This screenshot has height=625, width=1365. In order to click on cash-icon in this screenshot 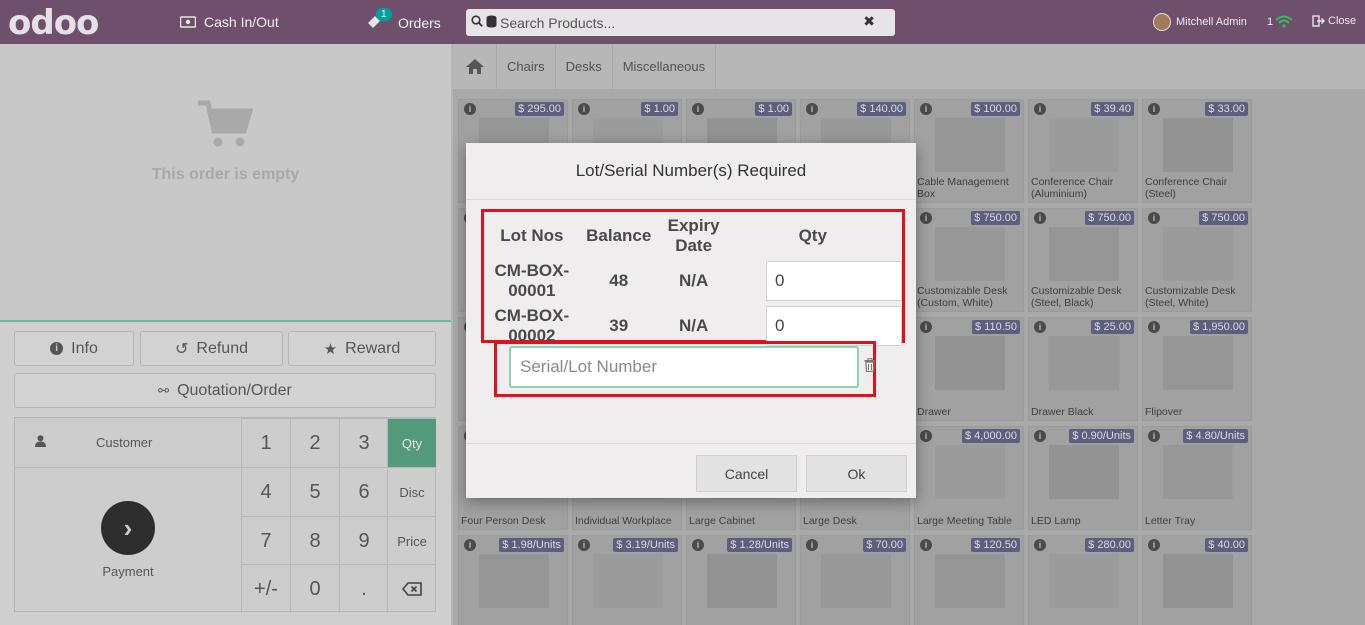, I will do `click(188, 22)`.